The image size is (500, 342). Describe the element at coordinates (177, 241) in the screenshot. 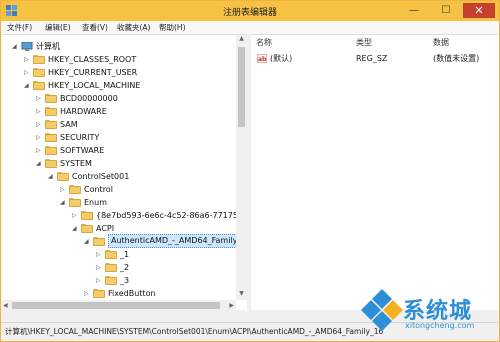

I see `tree-node-label: AuthenticAMD_-_AMD64_Family_16` at that location.